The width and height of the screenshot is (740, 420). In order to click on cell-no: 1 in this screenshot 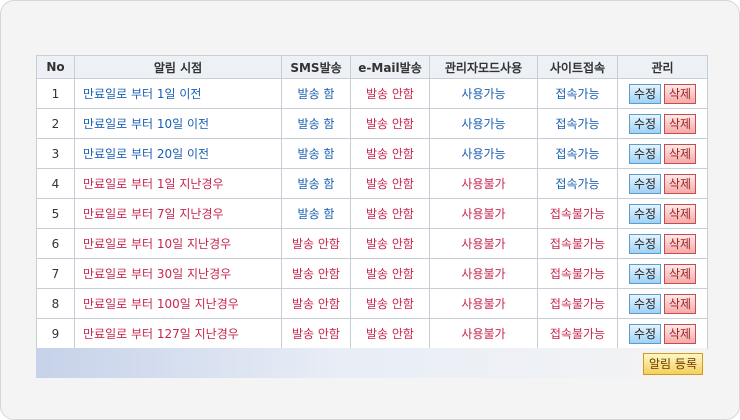, I will do `click(55, 93)`.